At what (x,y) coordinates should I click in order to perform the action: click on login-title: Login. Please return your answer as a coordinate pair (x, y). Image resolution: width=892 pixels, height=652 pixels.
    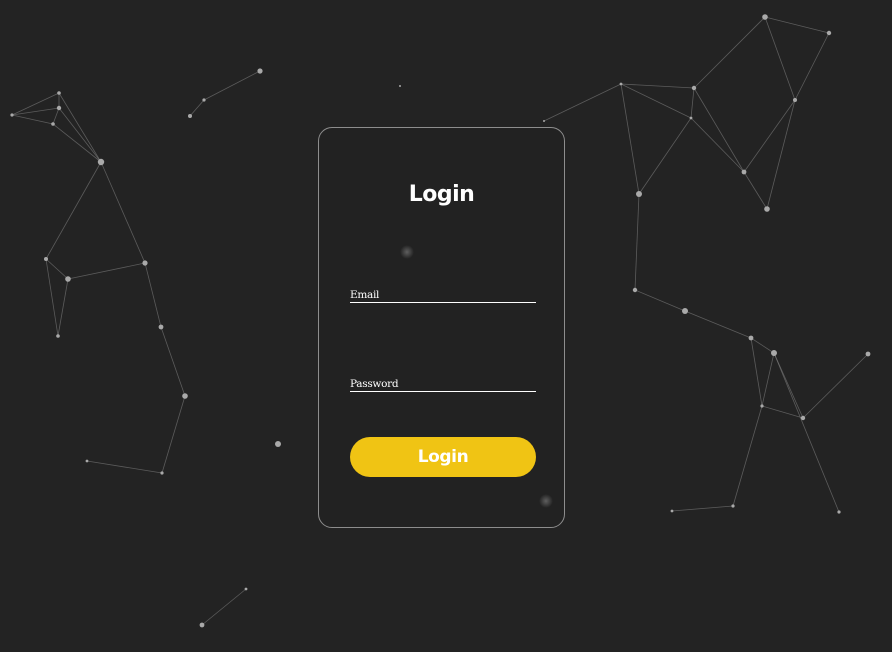
    Looking at the image, I should click on (441, 194).